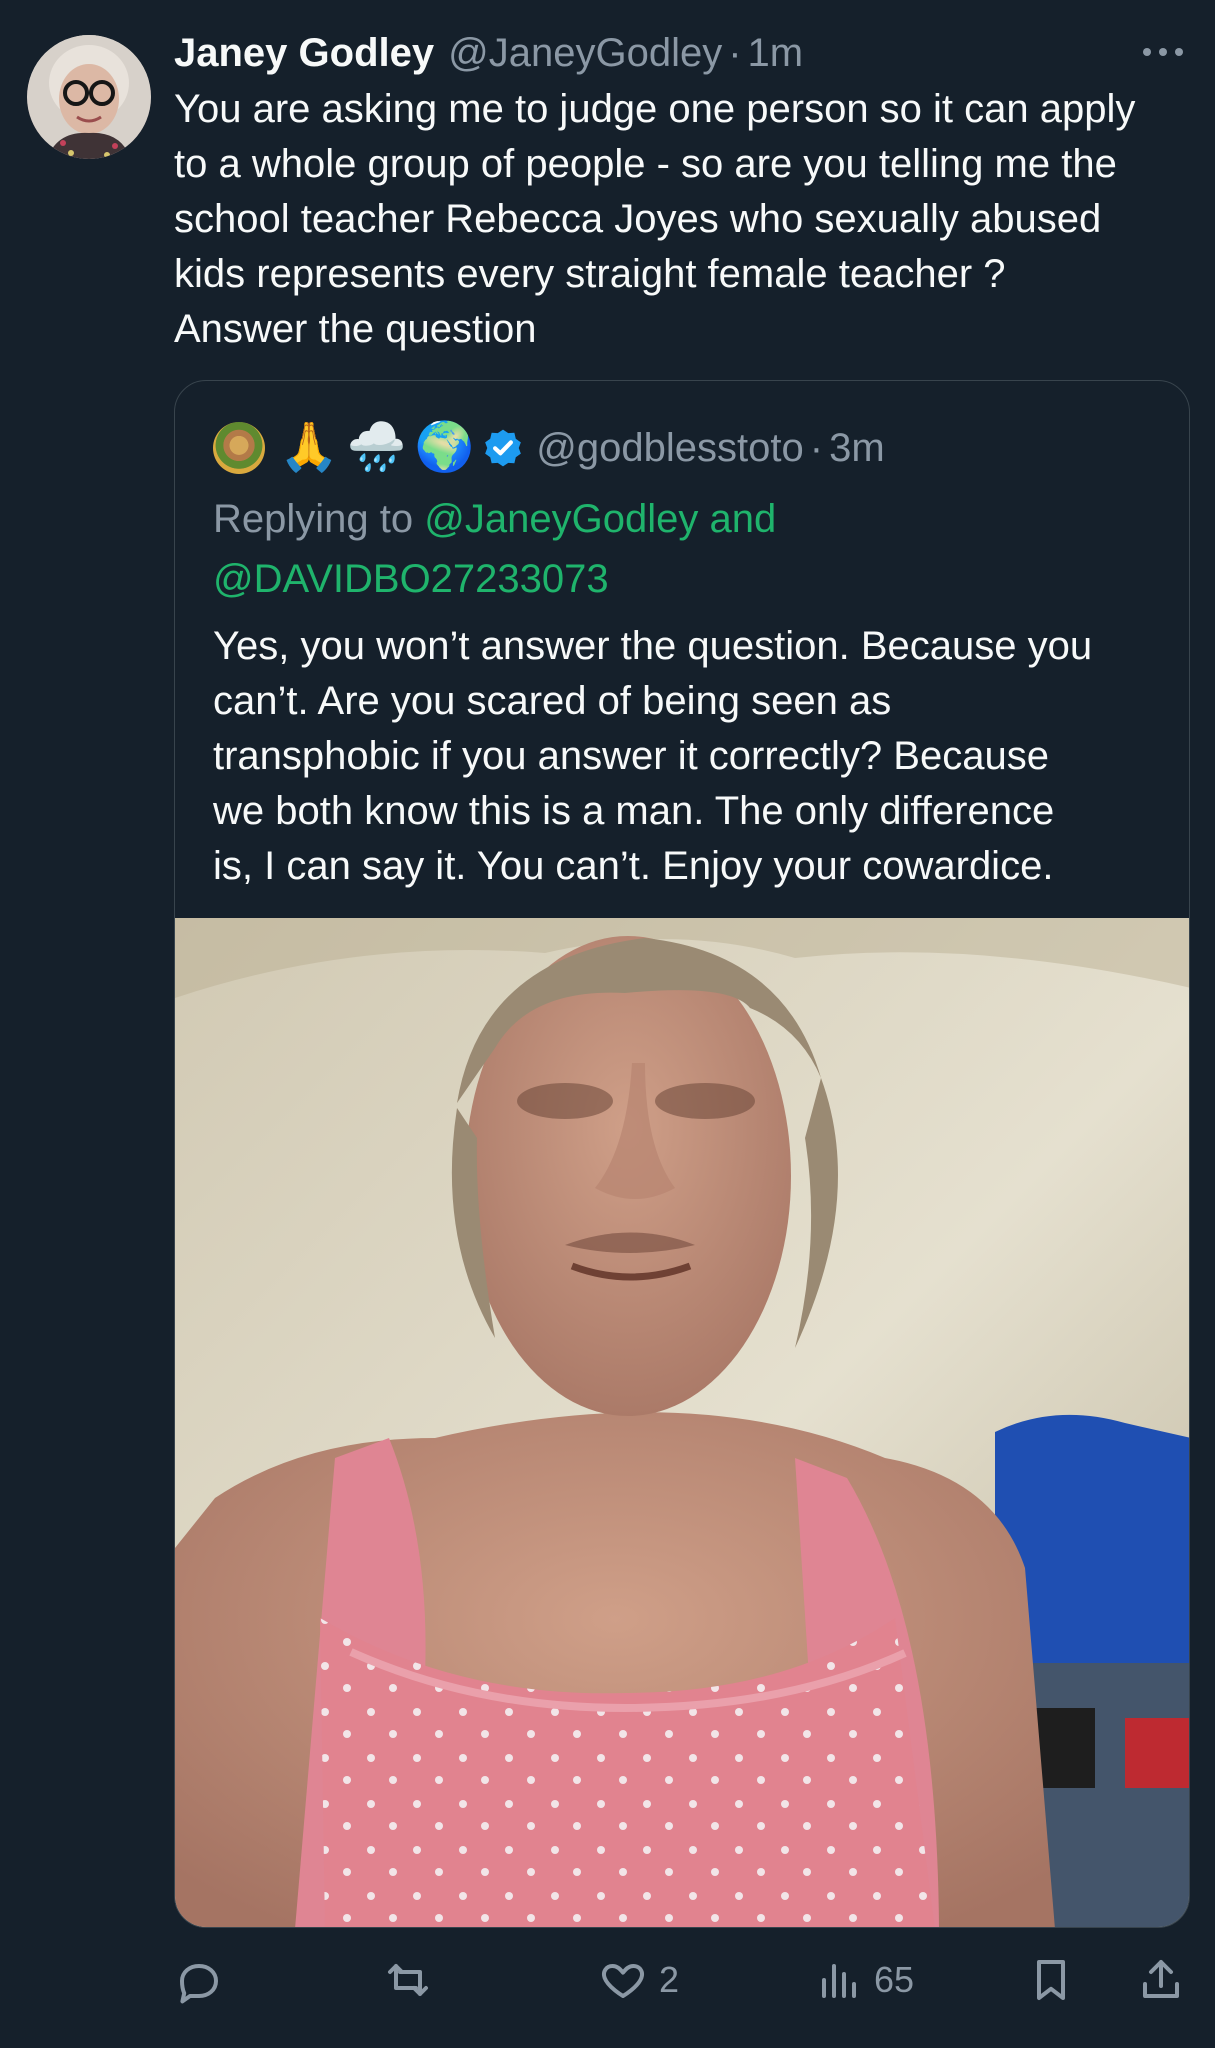  What do you see at coordinates (864, 1980) in the screenshot?
I see `views-button: 65` at bounding box center [864, 1980].